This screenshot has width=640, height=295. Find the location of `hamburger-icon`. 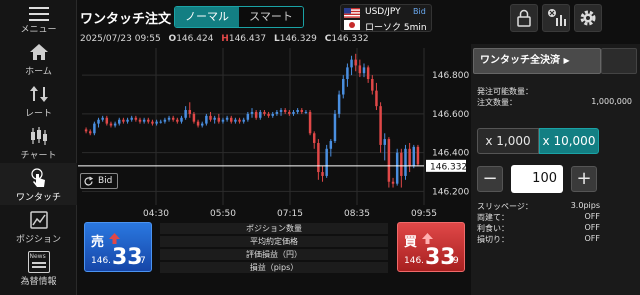

hamburger-icon is located at coordinates (38, 14).